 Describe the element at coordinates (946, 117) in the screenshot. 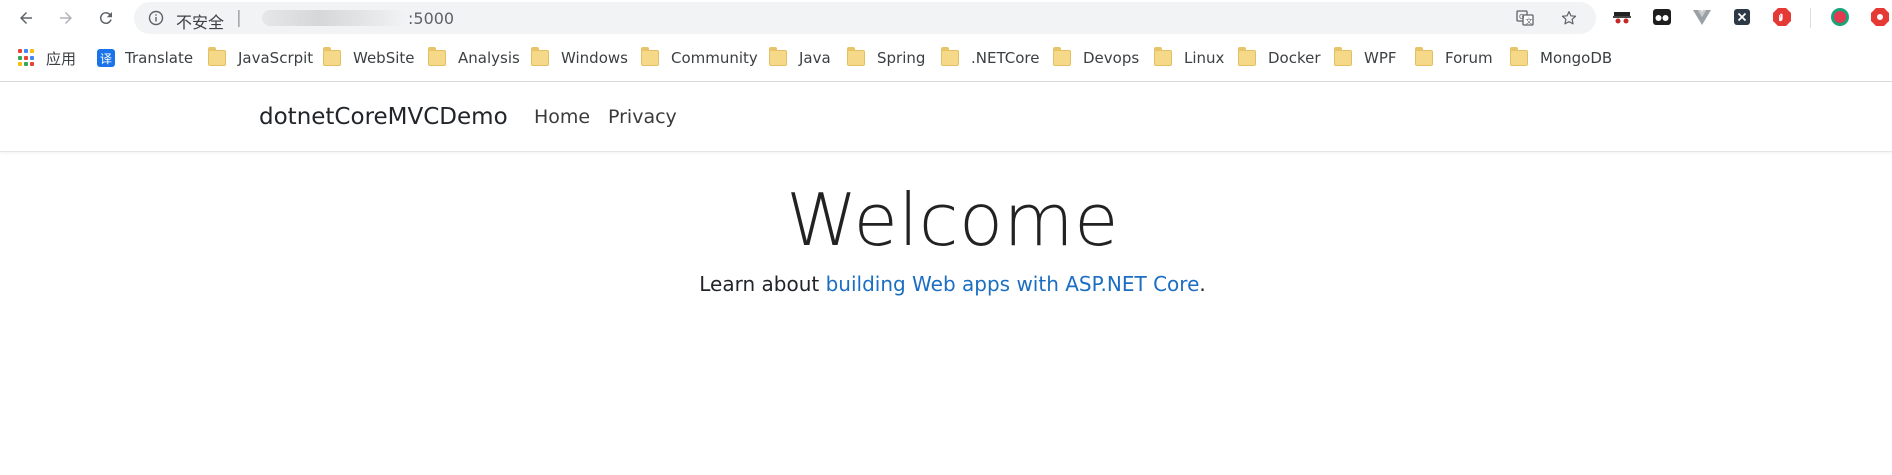

I see `site-navbar: dotnetCoreMVCDemo Home Privacy` at that location.